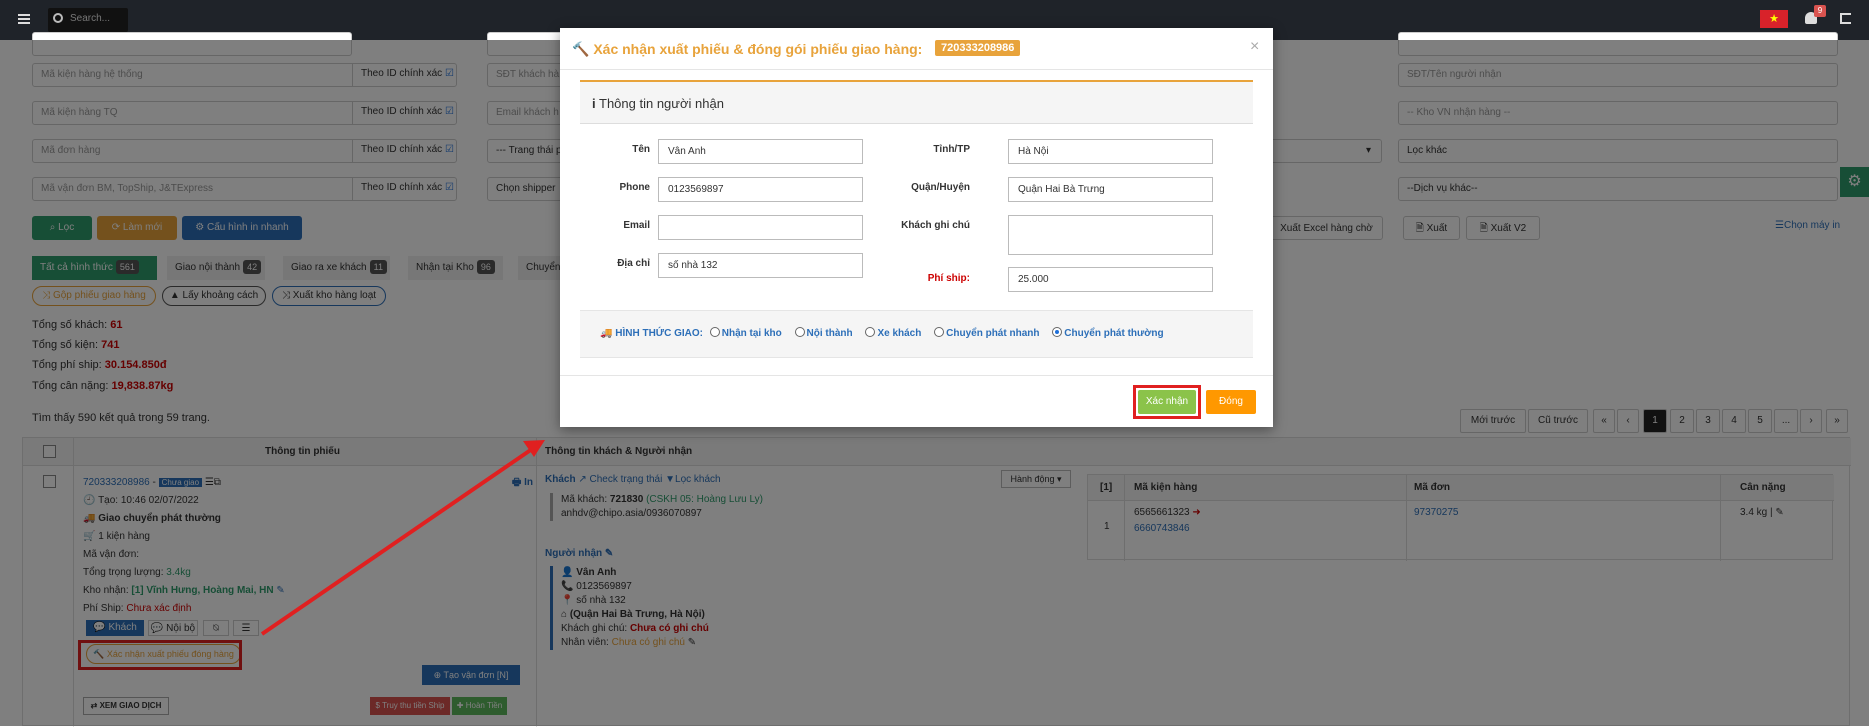 The image size is (1869, 727). What do you see at coordinates (1110, 279) in the screenshot?
I see `ship-fee-input: 25.000` at bounding box center [1110, 279].